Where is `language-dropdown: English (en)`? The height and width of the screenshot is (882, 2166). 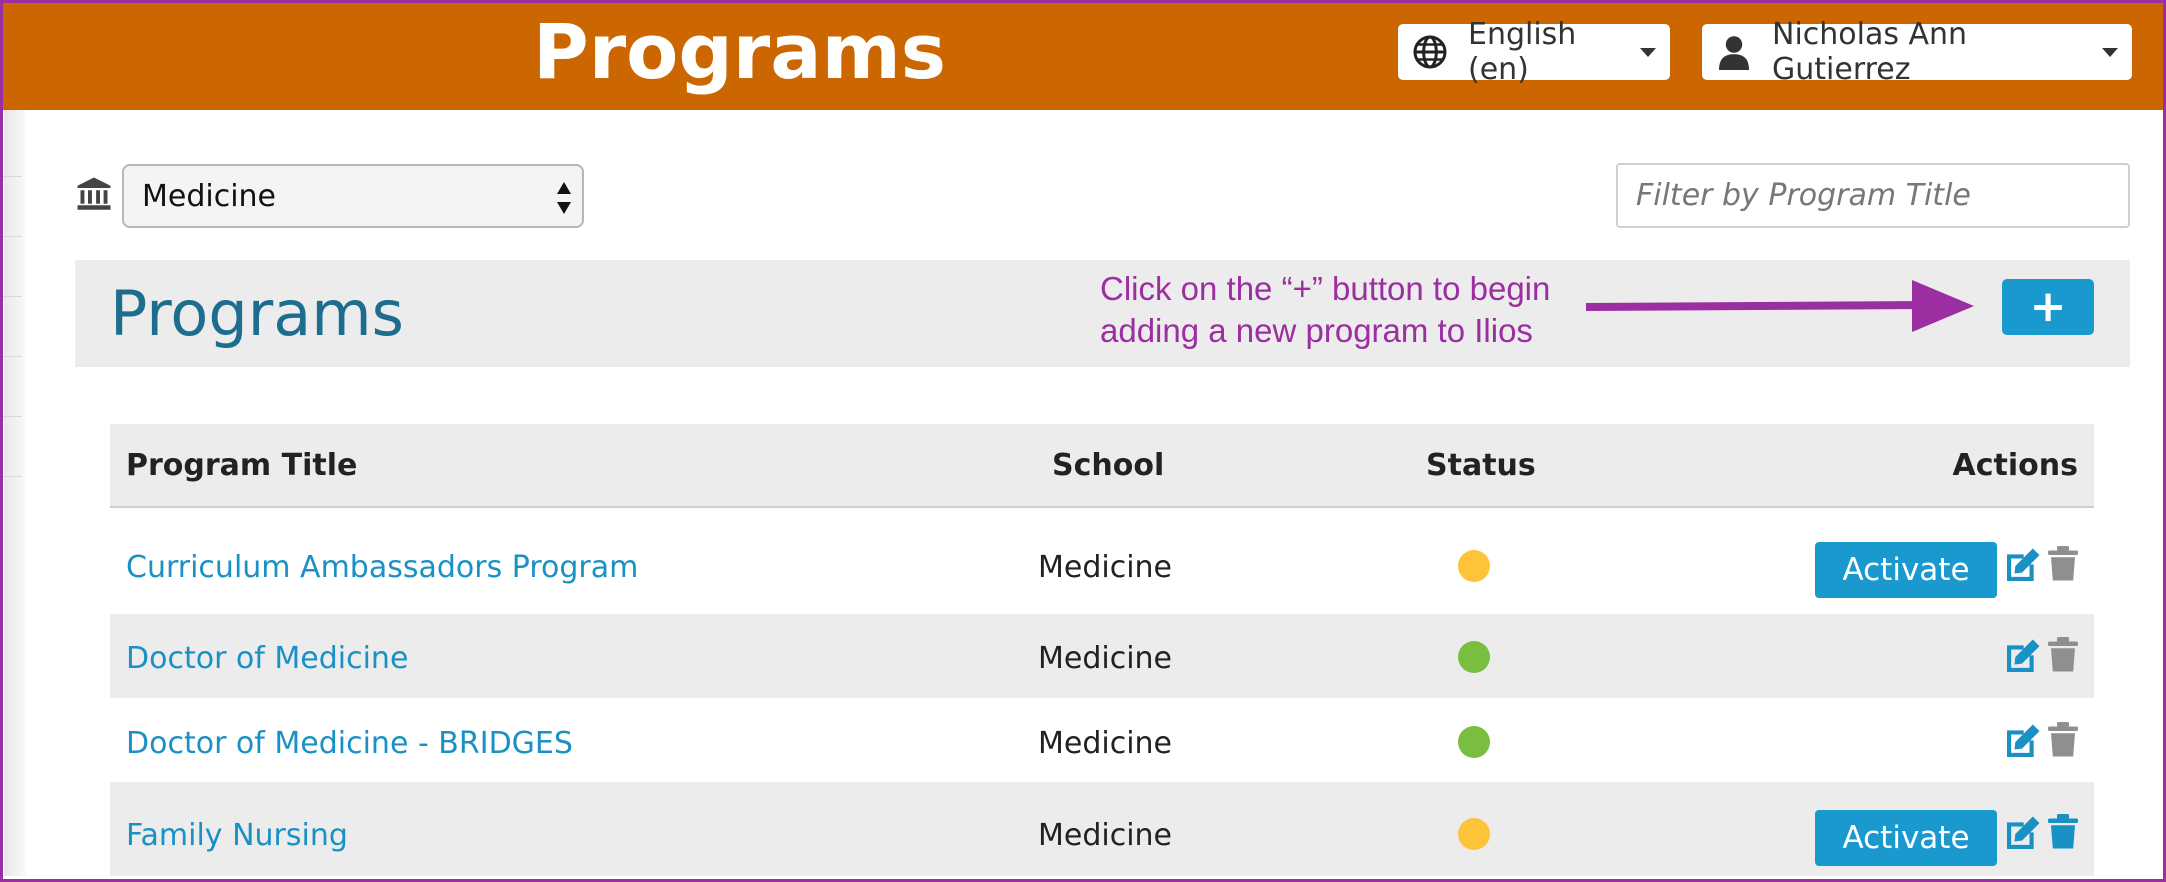
language-dropdown: English (en) is located at coordinates (1534, 52).